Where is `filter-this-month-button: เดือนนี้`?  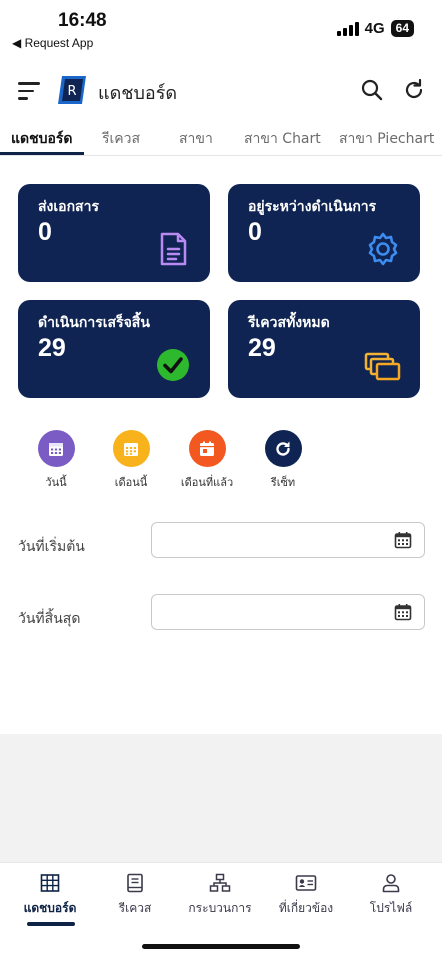 filter-this-month-button: เดือนนี้ is located at coordinates (131, 460).